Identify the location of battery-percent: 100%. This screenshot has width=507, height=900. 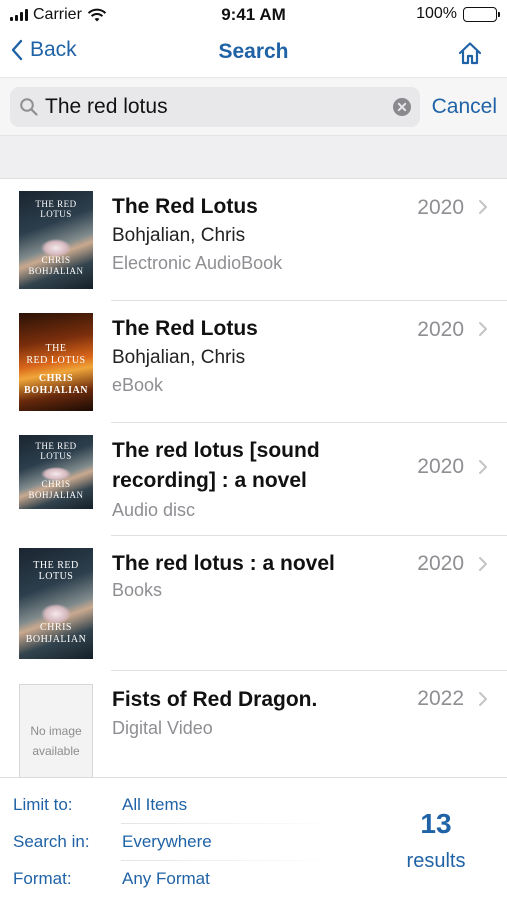
(436, 13).